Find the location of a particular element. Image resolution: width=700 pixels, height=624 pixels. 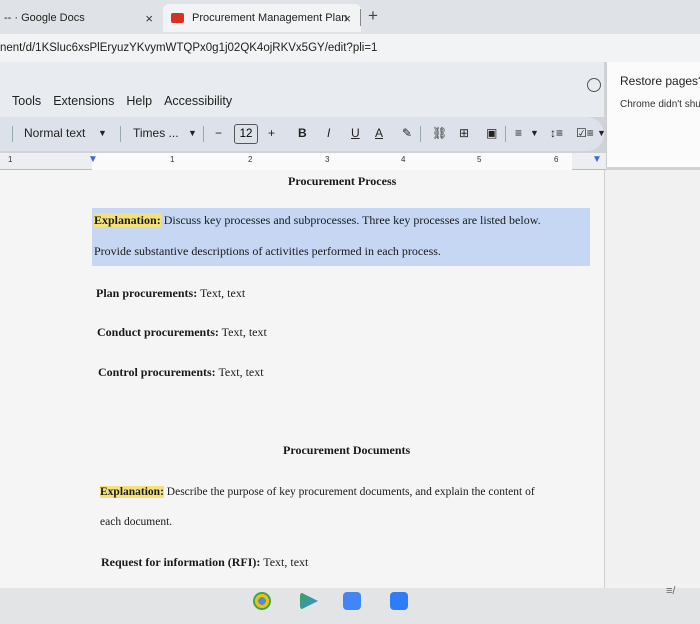

restore-pages-popup: Restore pages? Chrome didn't shu is located at coordinates (653, 114).